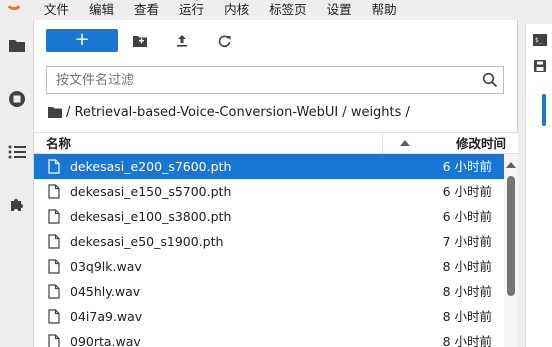  I want to click on file-name: dekesasi_e200_s7600.pth, so click(151, 166).